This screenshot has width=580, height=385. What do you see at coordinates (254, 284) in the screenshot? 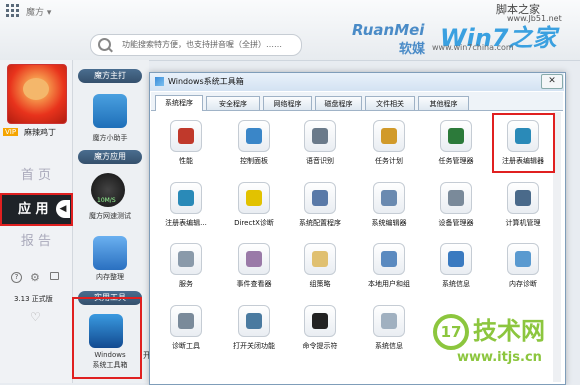
I see `tool-label: 事件查看器` at bounding box center [254, 284].